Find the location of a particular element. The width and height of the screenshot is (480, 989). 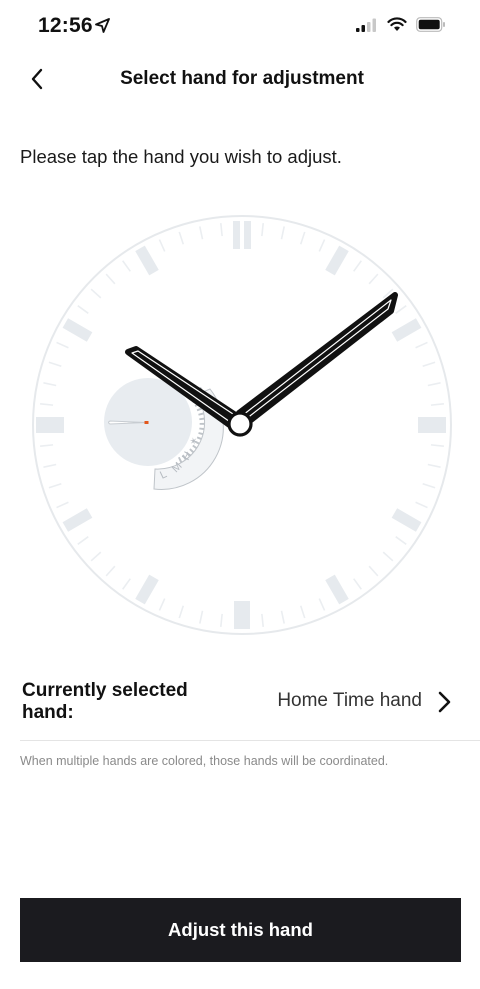

location-arrow-icon is located at coordinates (102, 25).